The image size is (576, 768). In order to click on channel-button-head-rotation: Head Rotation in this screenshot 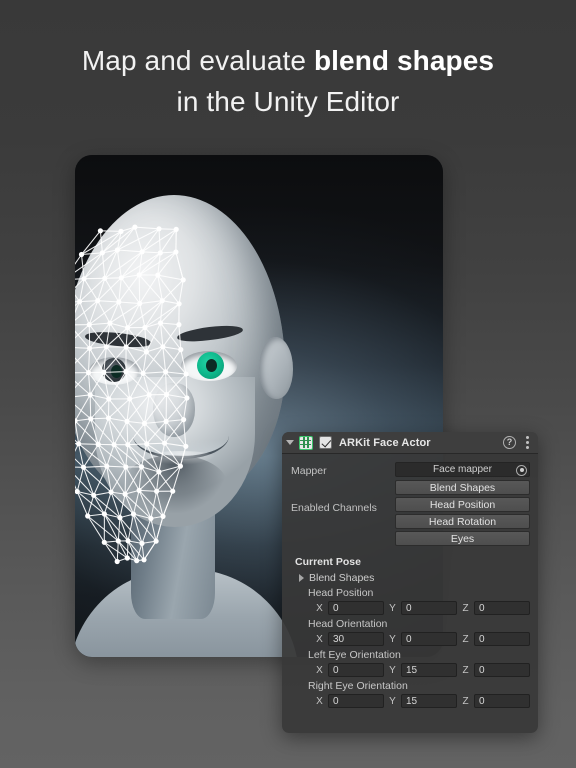, I will do `click(462, 521)`.